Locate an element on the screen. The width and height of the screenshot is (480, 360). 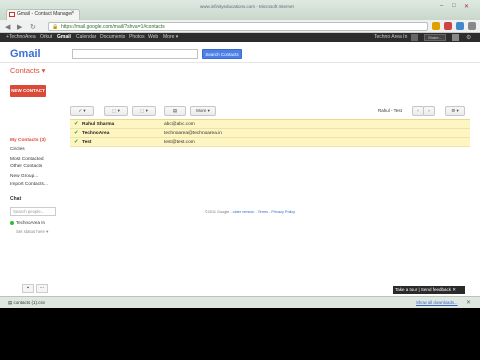
feedback-bar: Take a tour | Send feedback ✕ is located at coordinates (429, 290).